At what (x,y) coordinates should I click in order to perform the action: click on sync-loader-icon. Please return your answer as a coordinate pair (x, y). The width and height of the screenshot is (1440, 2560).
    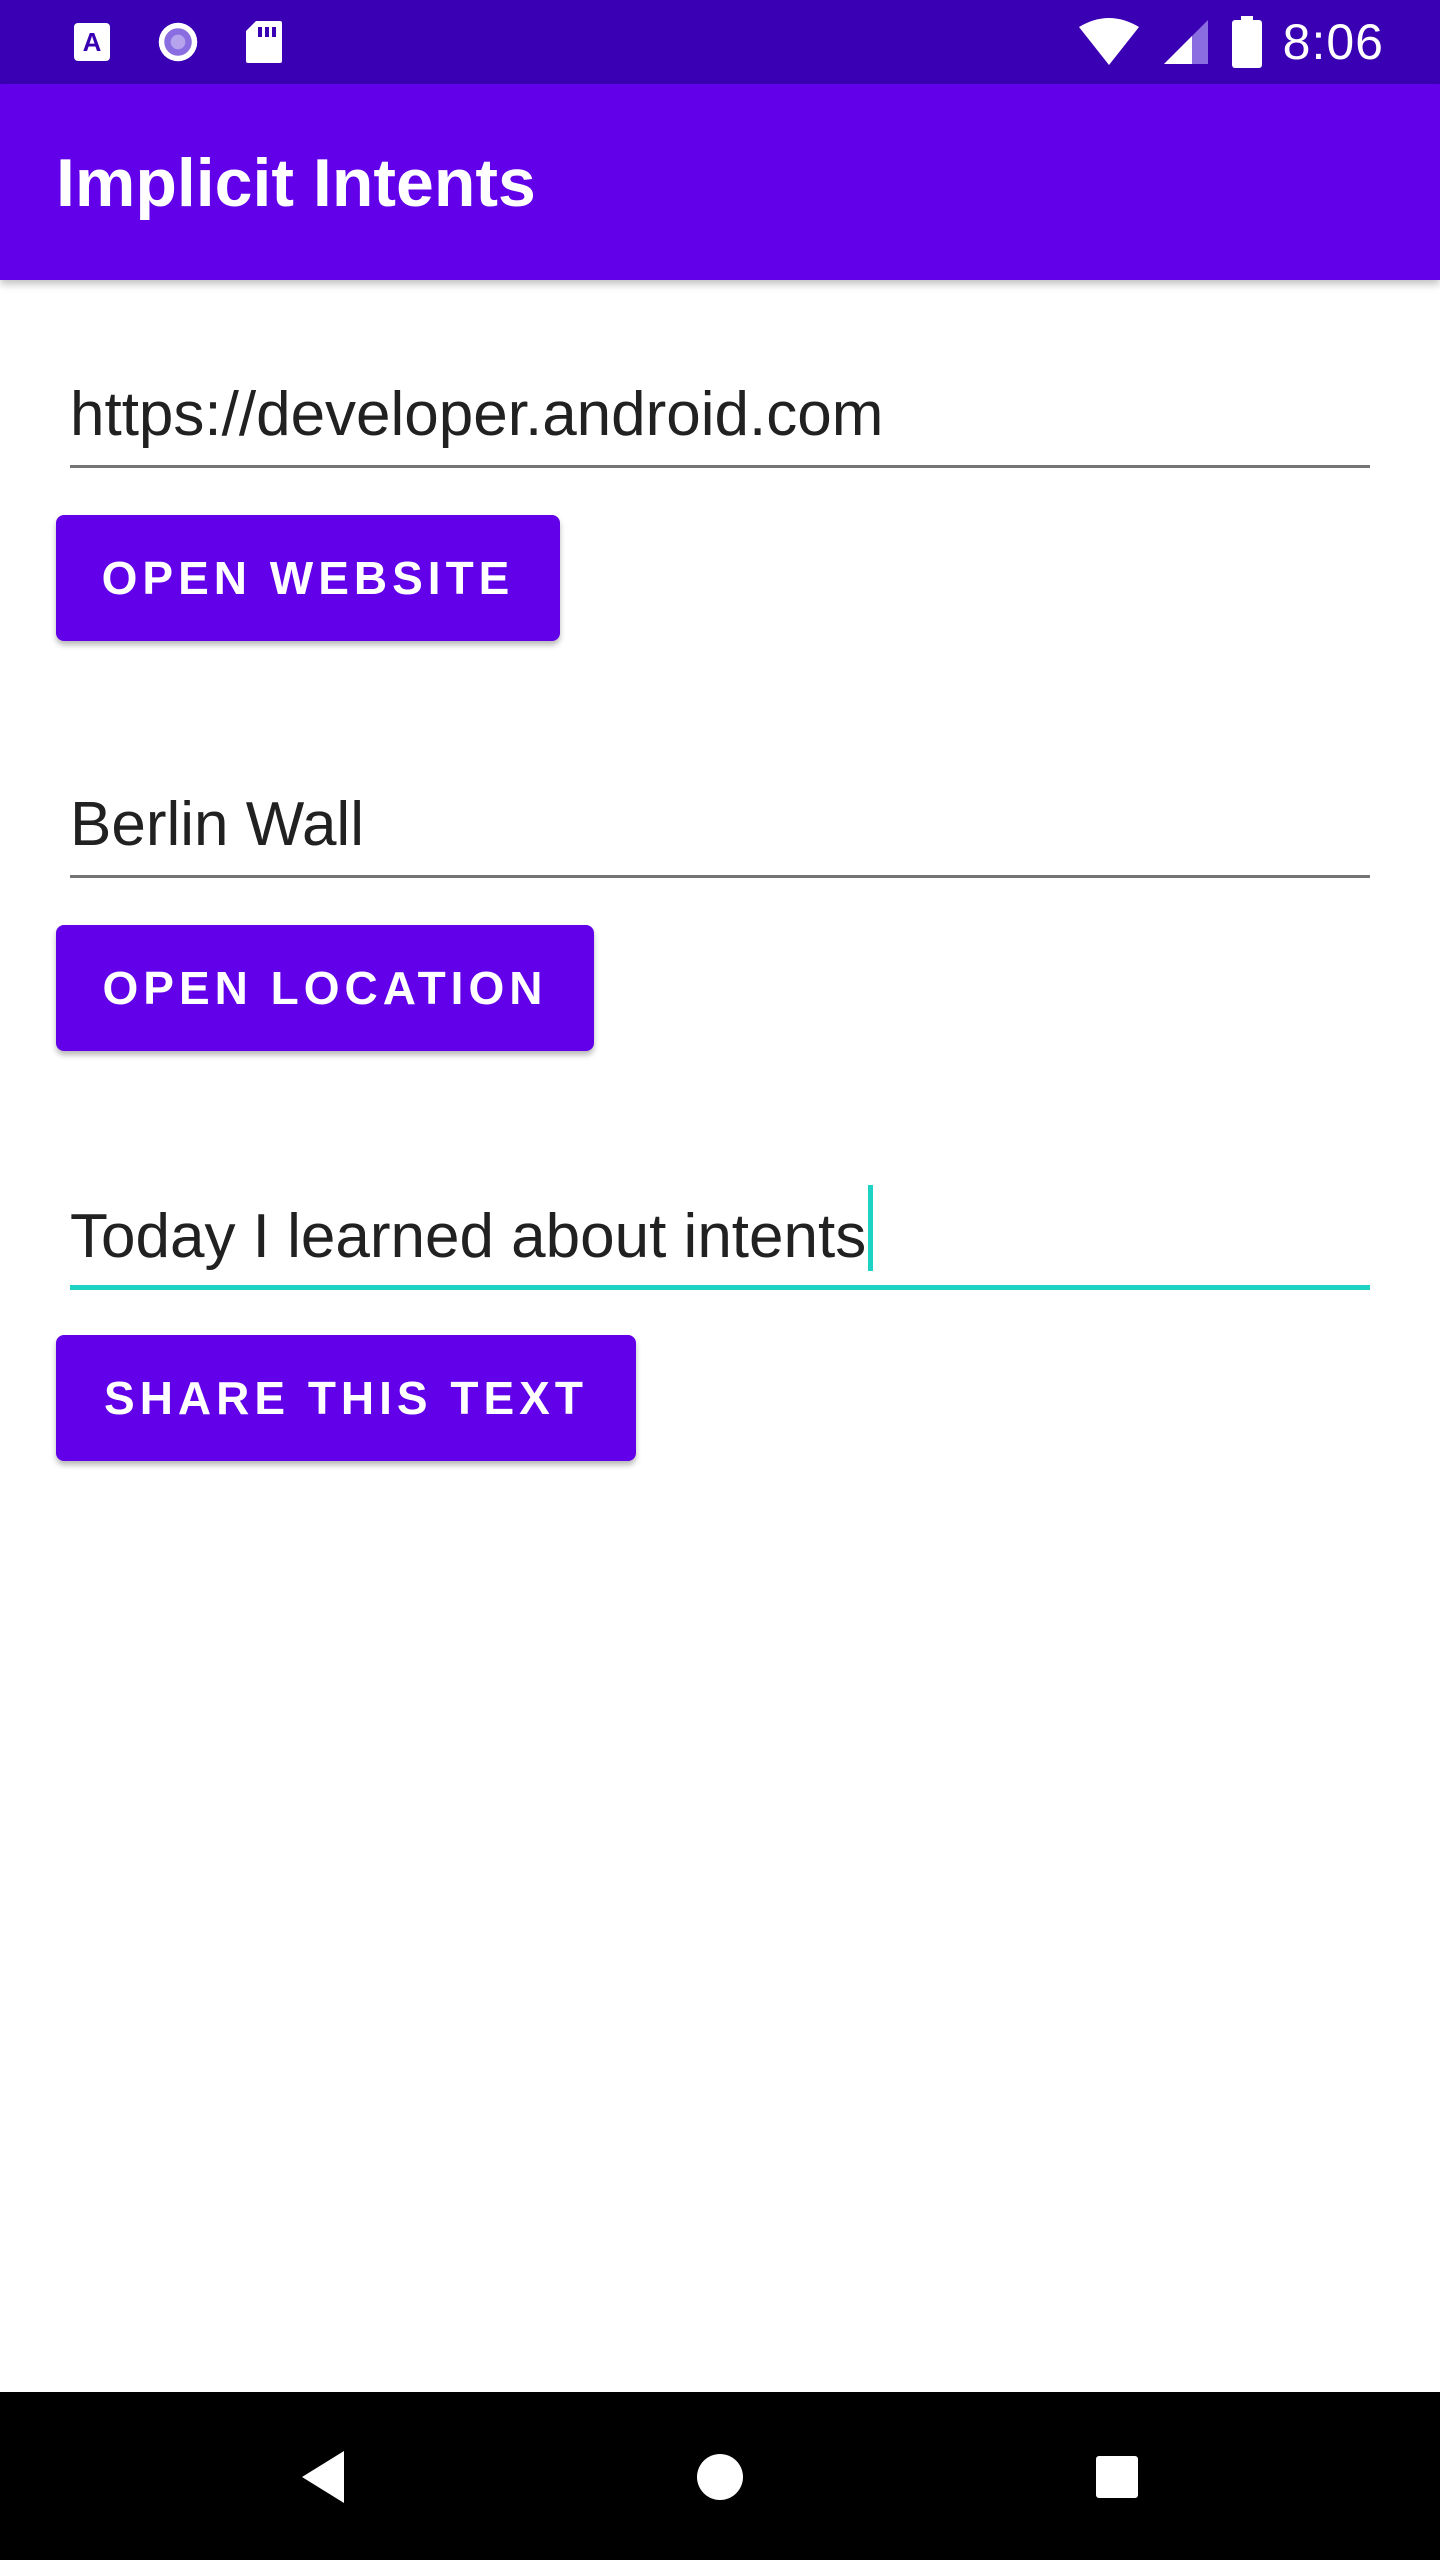
    Looking at the image, I should click on (178, 42).